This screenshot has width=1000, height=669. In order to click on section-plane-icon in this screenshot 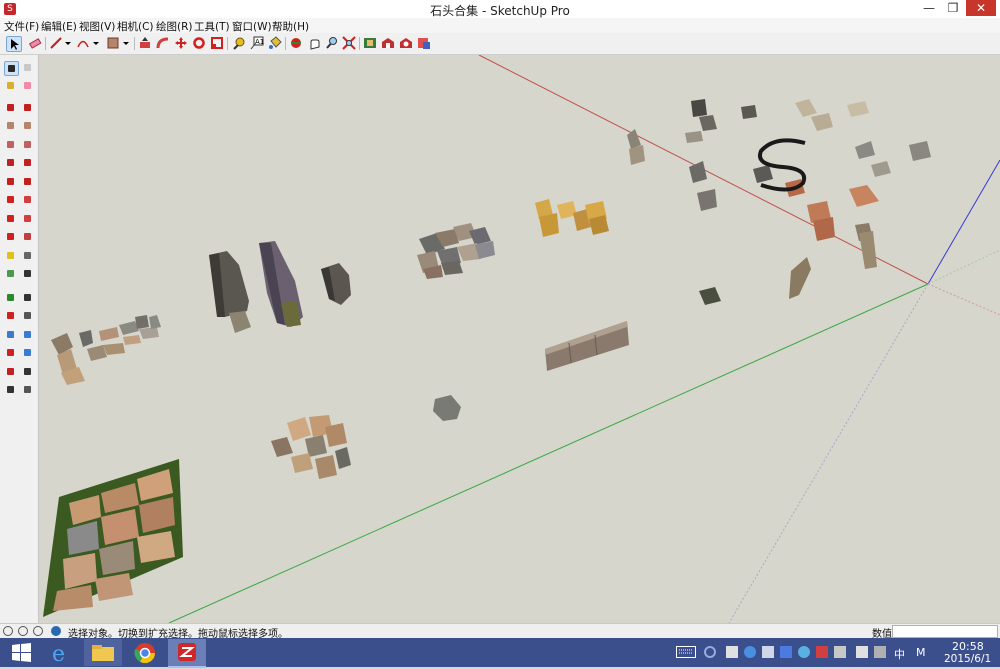, I will do `click(27, 389)`.